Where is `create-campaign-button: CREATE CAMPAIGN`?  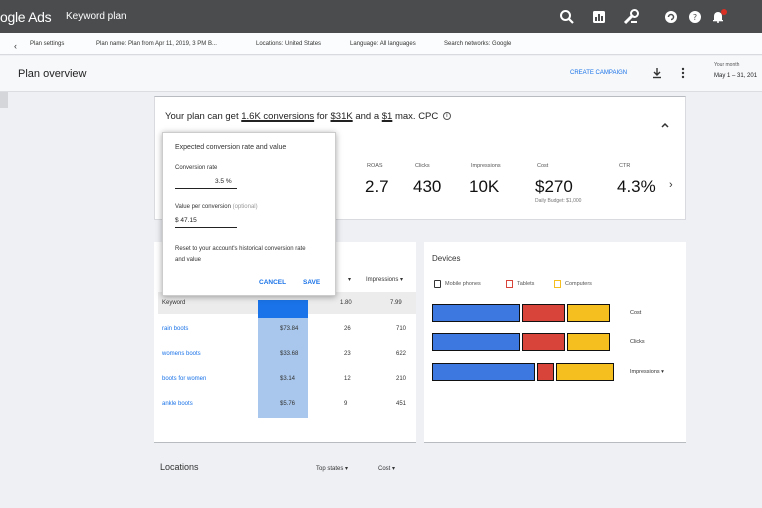
create-campaign-button: CREATE CAMPAIGN is located at coordinates (598, 73).